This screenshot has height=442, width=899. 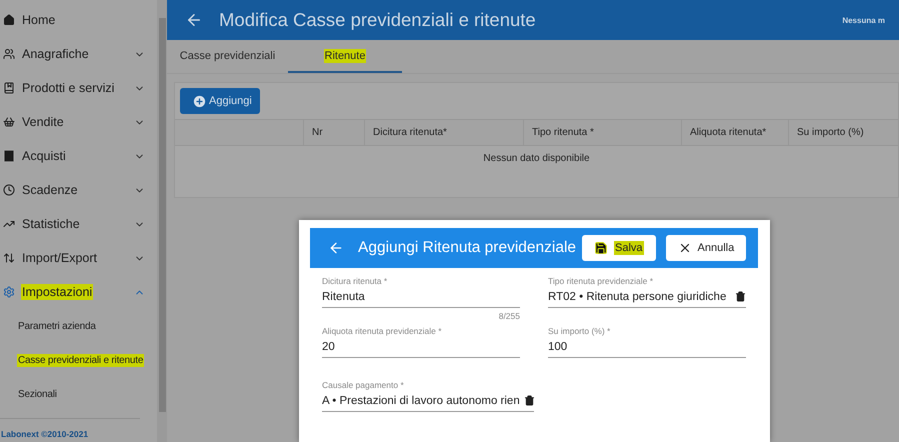 What do you see at coordinates (843, 132) in the screenshot?
I see `column-header: Su importo (%)` at bounding box center [843, 132].